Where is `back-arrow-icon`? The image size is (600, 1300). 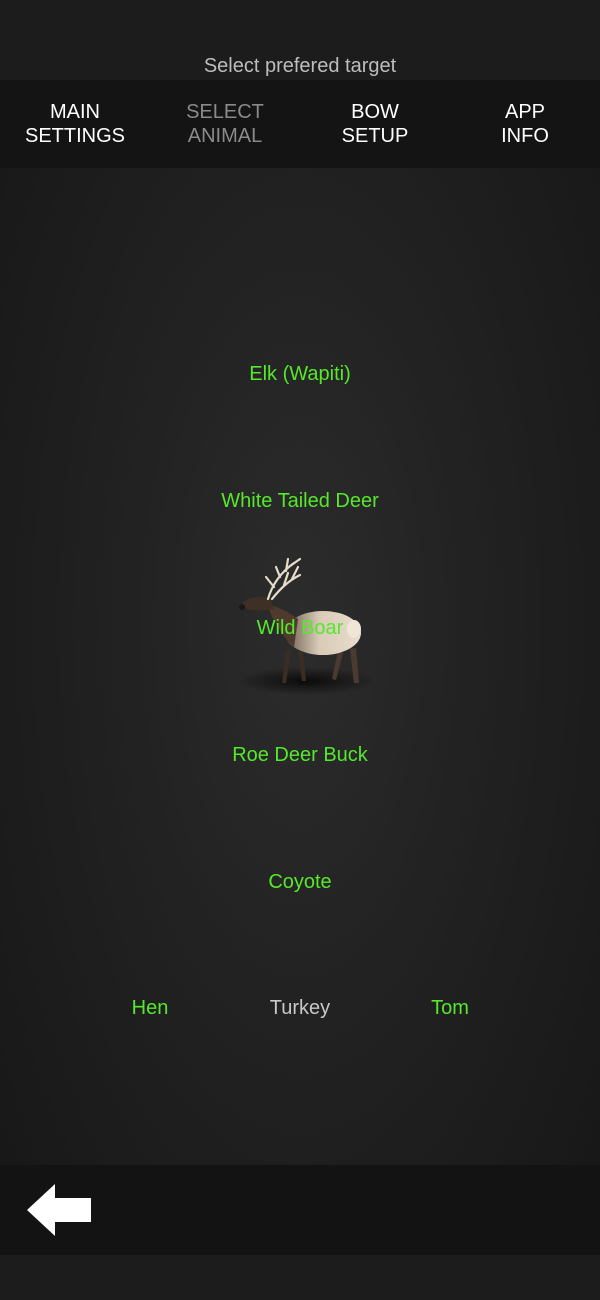 back-arrow-icon is located at coordinates (60, 1210).